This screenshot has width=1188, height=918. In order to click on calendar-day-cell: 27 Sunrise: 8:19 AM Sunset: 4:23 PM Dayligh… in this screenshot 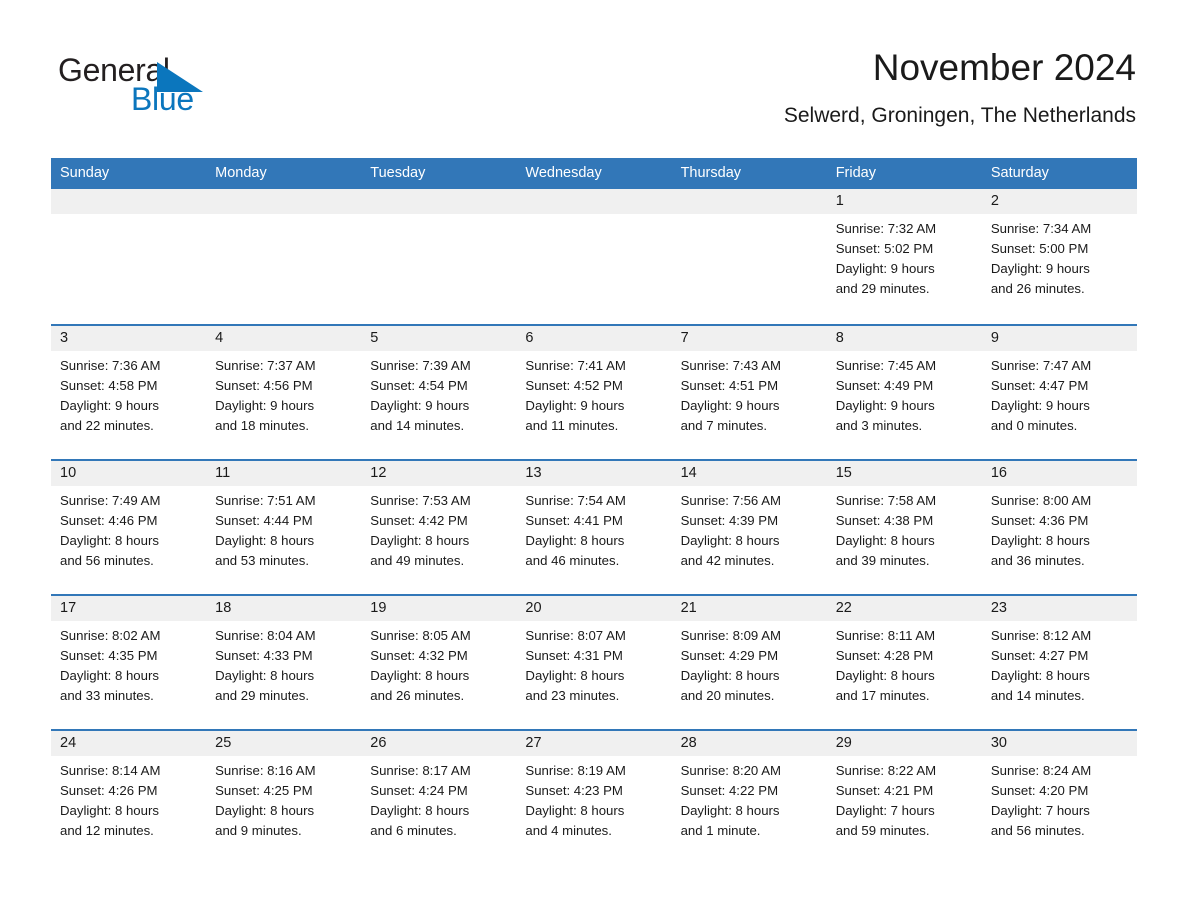, I will do `click(594, 797)`.